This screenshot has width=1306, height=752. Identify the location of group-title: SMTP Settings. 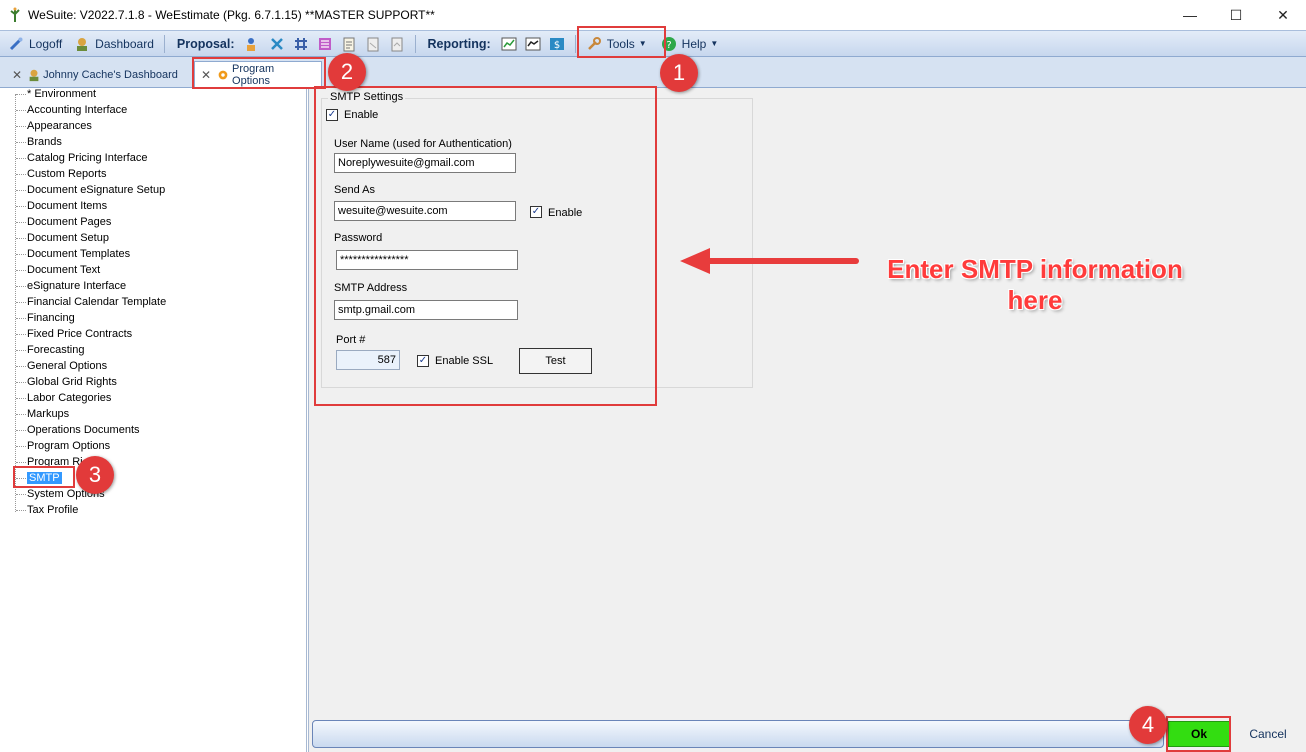
(367, 97).